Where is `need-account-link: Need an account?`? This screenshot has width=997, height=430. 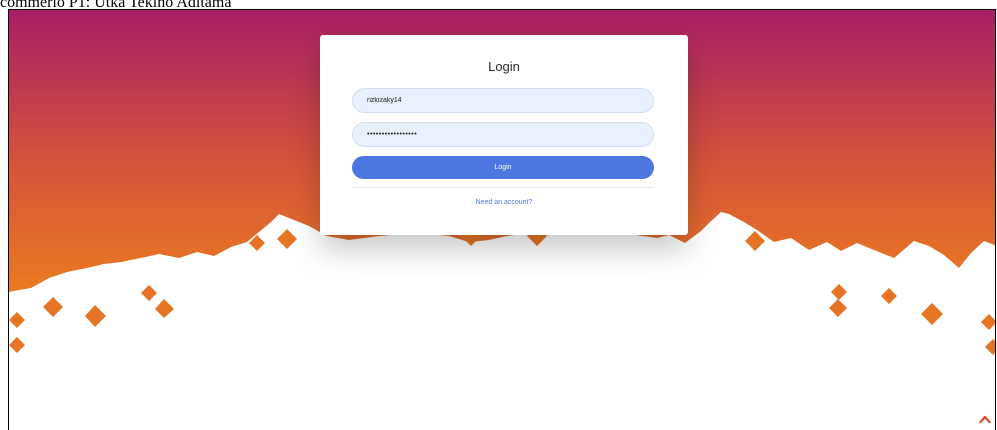 need-account-link: Need an account? is located at coordinates (504, 202).